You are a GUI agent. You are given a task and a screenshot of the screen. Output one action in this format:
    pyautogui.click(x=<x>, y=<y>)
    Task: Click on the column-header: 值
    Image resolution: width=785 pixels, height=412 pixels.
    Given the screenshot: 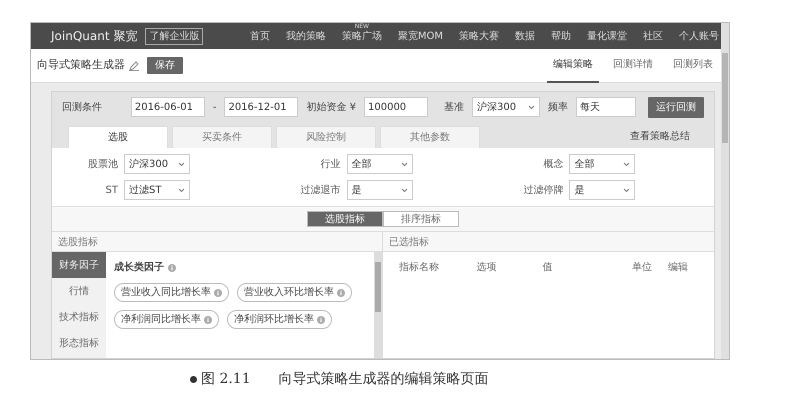 What is the action you would take?
    pyautogui.click(x=548, y=268)
    